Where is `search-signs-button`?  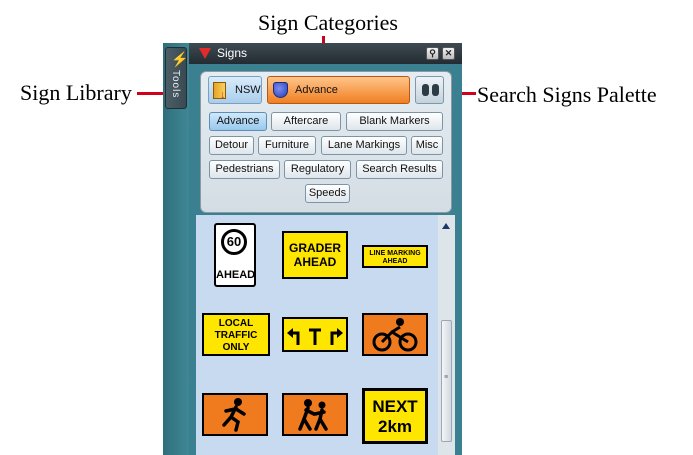 search-signs-button is located at coordinates (429, 90).